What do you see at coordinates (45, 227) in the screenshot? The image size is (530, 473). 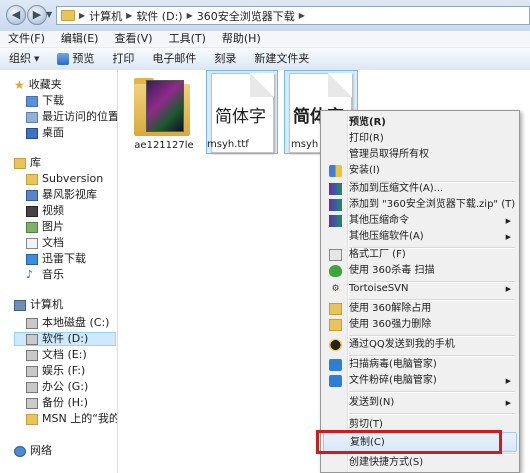 I see `nav-item-pictures: 图片` at bounding box center [45, 227].